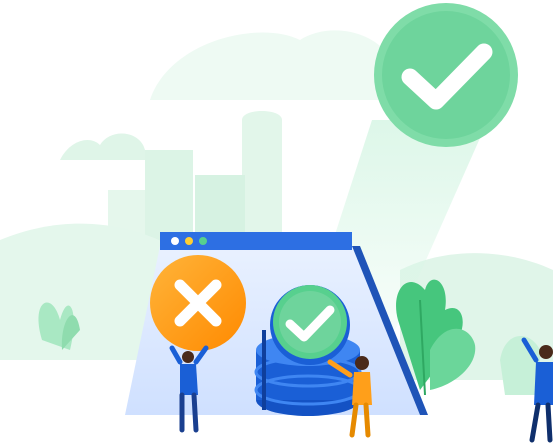 This screenshot has height=446, width=553. Describe the element at coordinates (203, 241) in the screenshot. I see `window-dot-green` at that location.